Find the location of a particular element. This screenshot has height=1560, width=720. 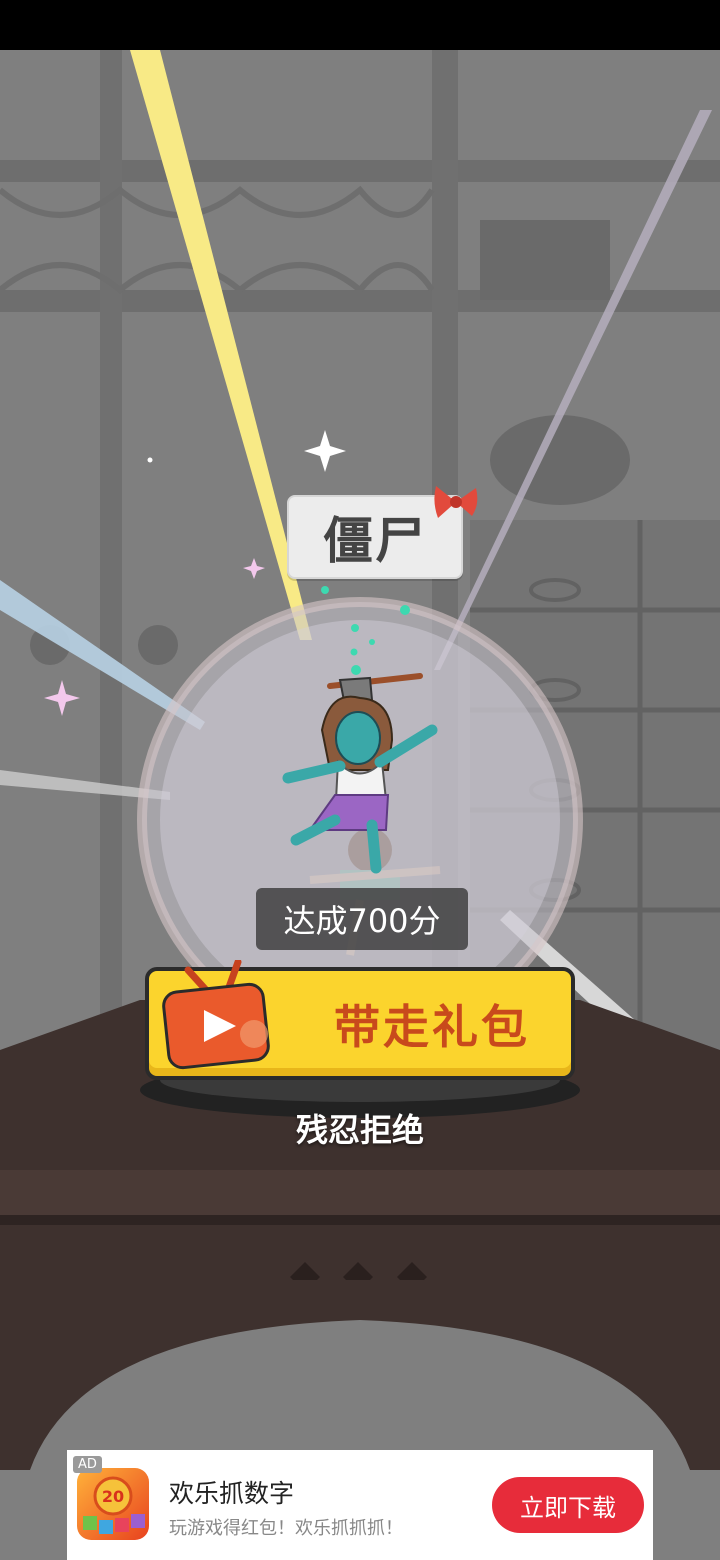

ad-title: 欢乐抓数字 is located at coordinates (232, 1493).